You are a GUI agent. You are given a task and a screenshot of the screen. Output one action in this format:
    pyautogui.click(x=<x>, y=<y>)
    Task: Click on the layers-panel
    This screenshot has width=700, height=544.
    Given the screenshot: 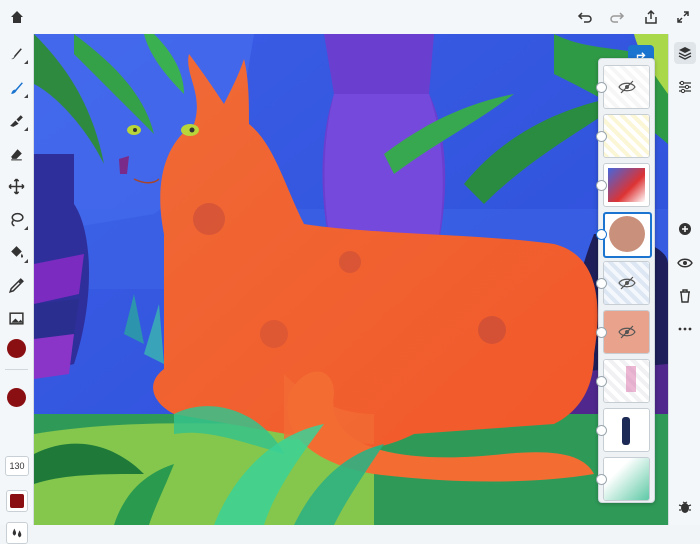 What is the action you would take?
    pyautogui.click(x=625, y=280)
    